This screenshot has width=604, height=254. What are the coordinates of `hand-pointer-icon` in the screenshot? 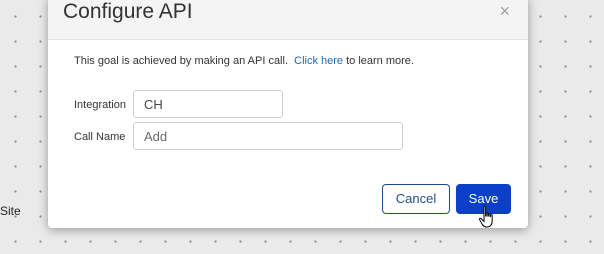 It's located at (485, 216).